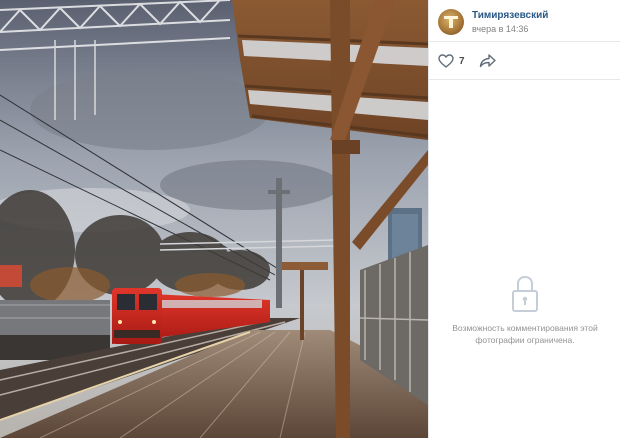 The width and height of the screenshot is (620, 438). What do you see at coordinates (446, 61) in the screenshot?
I see `heart-icon` at bounding box center [446, 61].